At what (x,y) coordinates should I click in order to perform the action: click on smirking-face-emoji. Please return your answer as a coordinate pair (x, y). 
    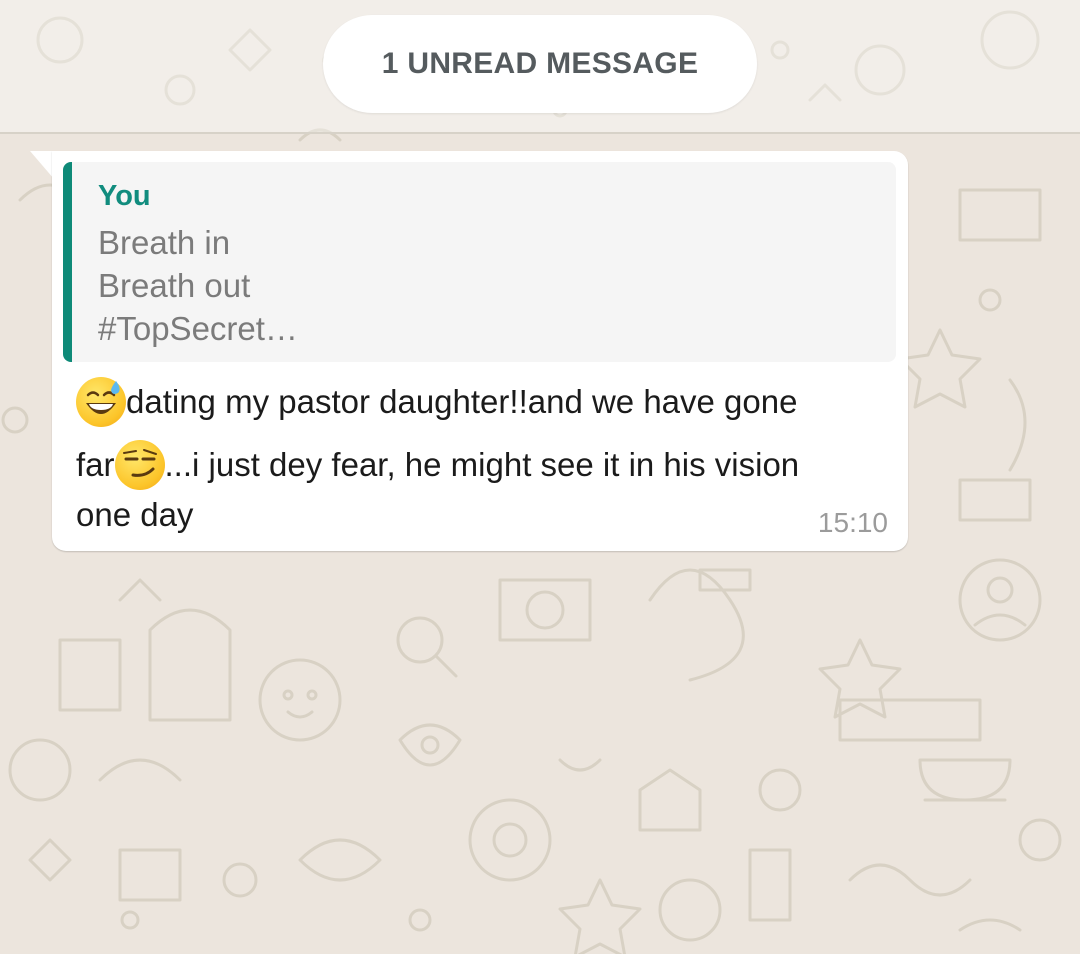
    Looking at the image, I should click on (139, 465).